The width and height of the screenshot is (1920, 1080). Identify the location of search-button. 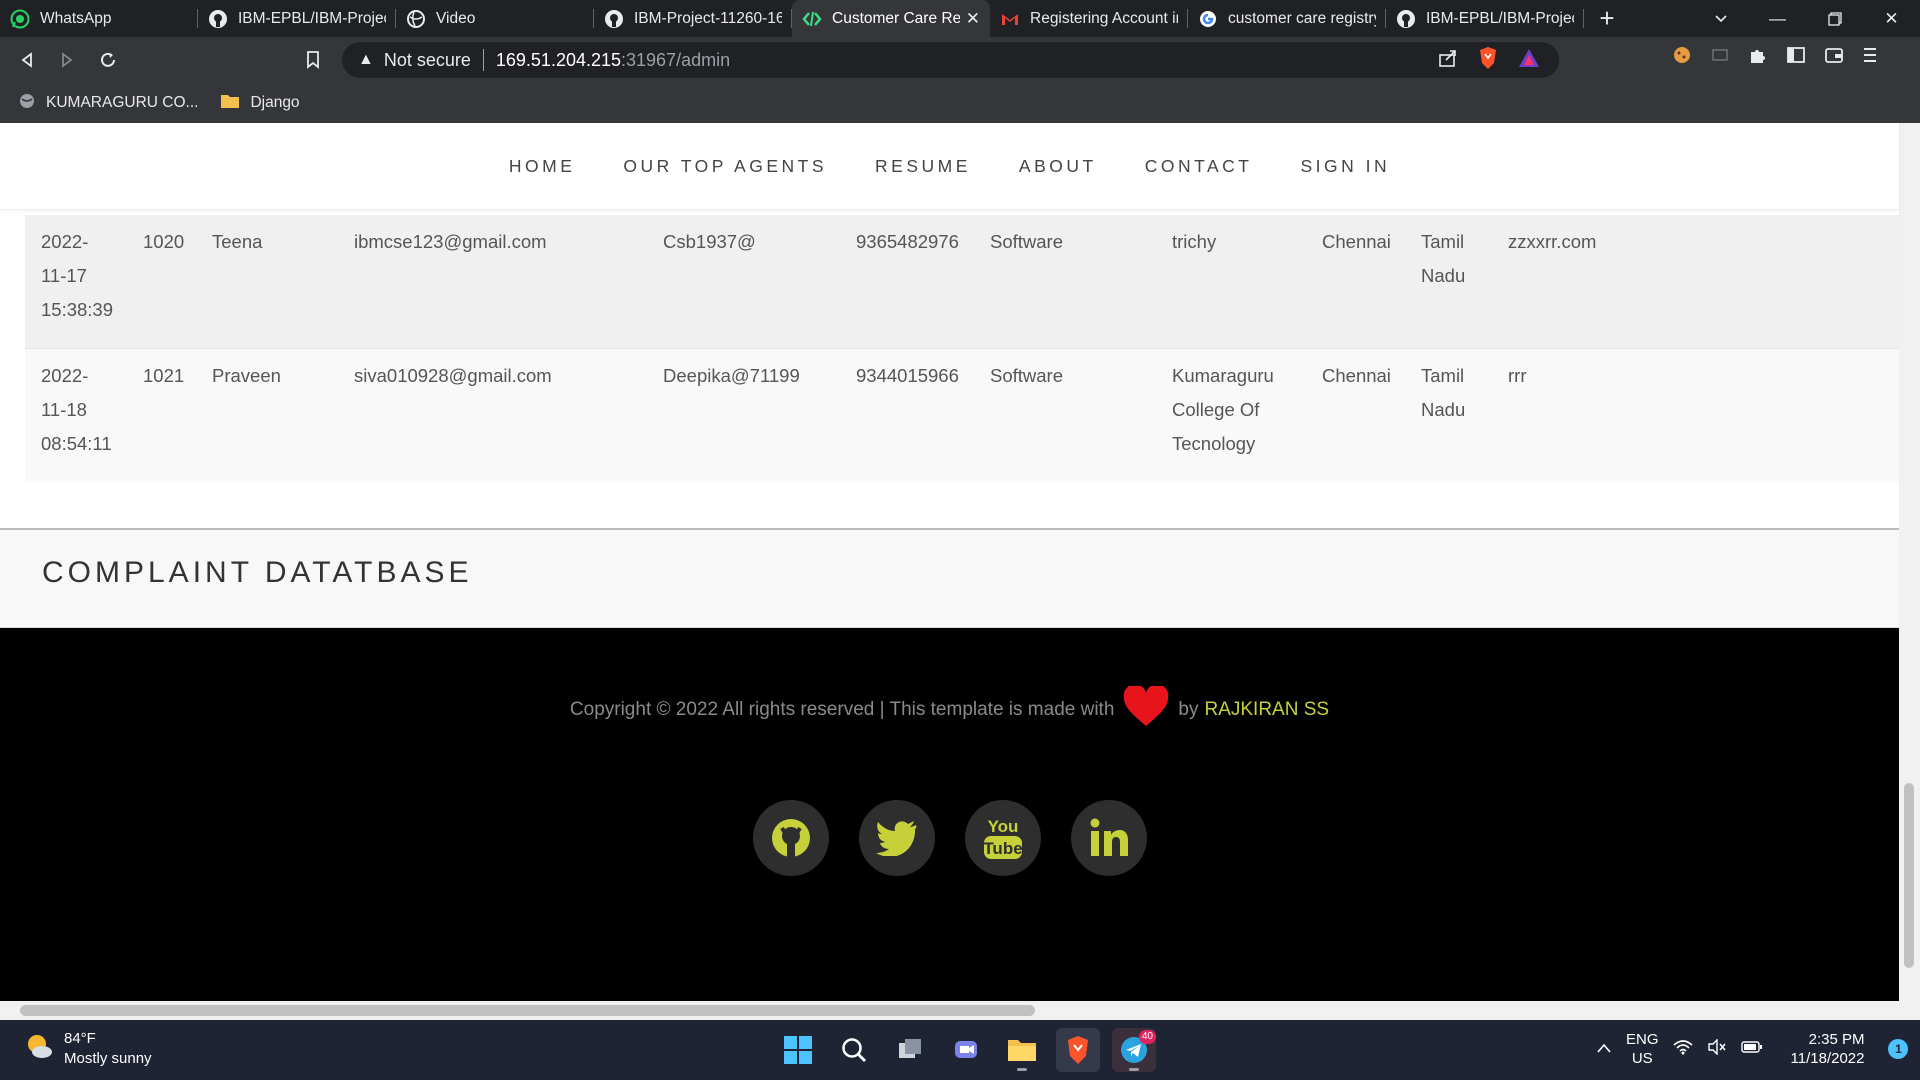
(854, 1050).